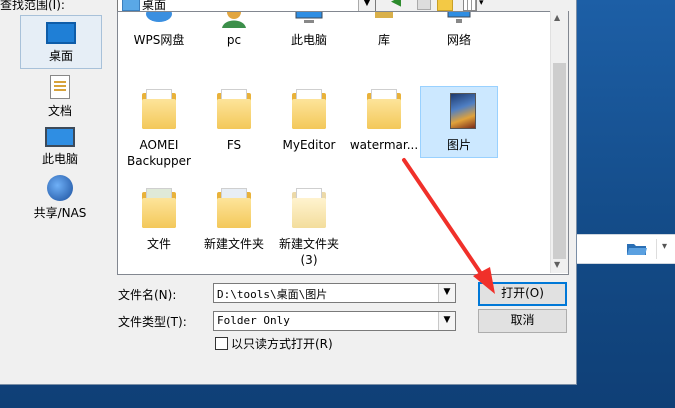 The image size is (675, 408). I want to click on annotation-arrow, so click(448, 226).